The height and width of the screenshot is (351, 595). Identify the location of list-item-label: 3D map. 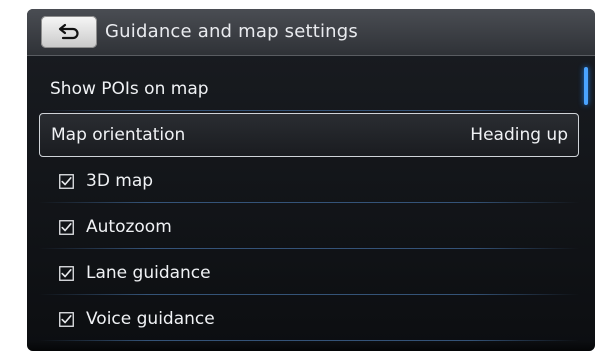
(120, 181).